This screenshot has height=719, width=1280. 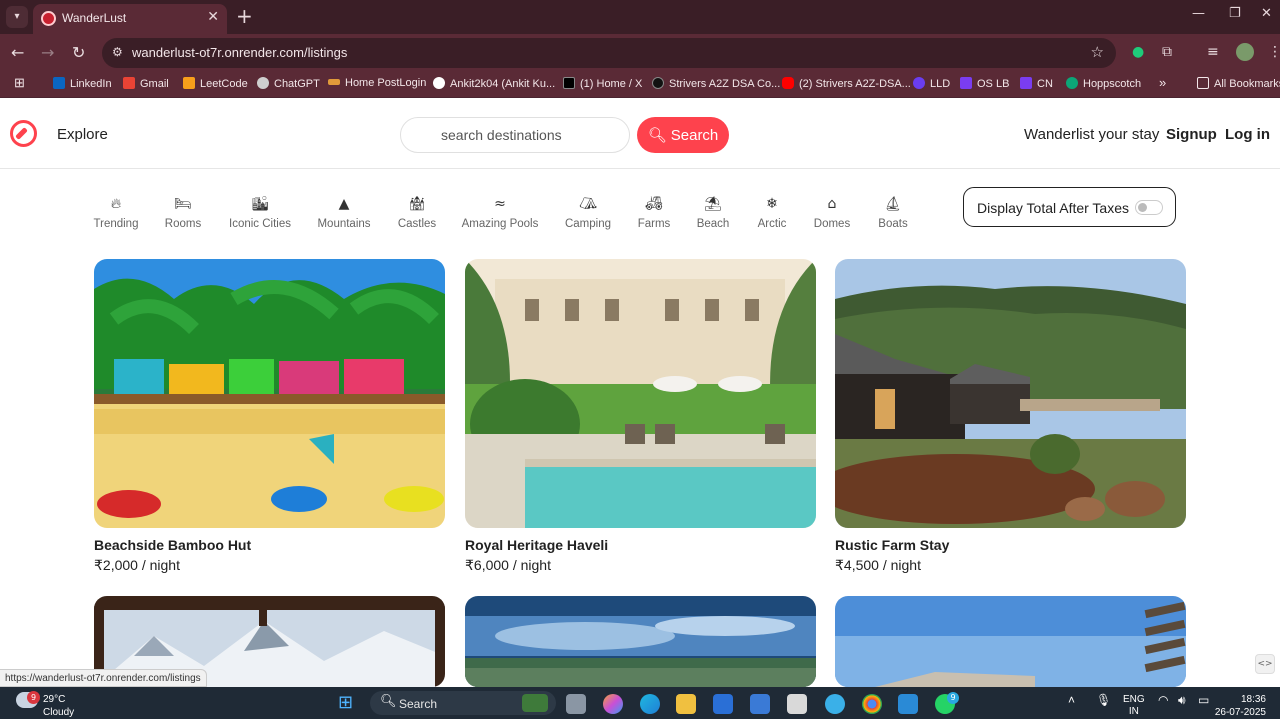 What do you see at coordinates (1247, 134) in the screenshot?
I see `login-link: Log in` at bounding box center [1247, 134].